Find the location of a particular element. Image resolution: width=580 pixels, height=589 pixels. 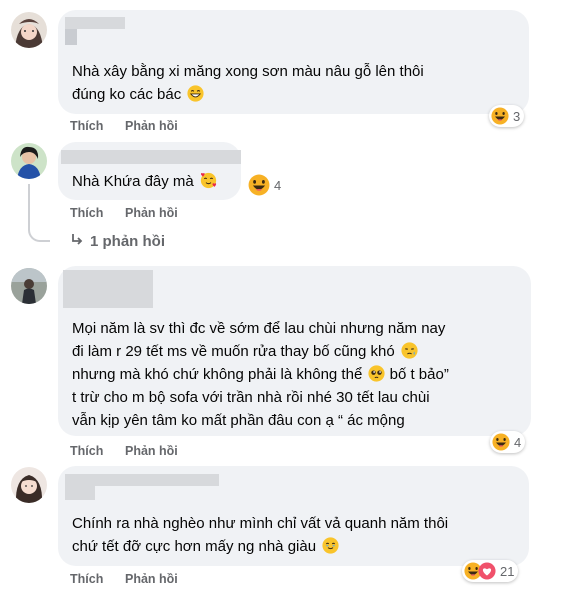

smiling-face-hearts-icon is located at coordinates (208, 180).